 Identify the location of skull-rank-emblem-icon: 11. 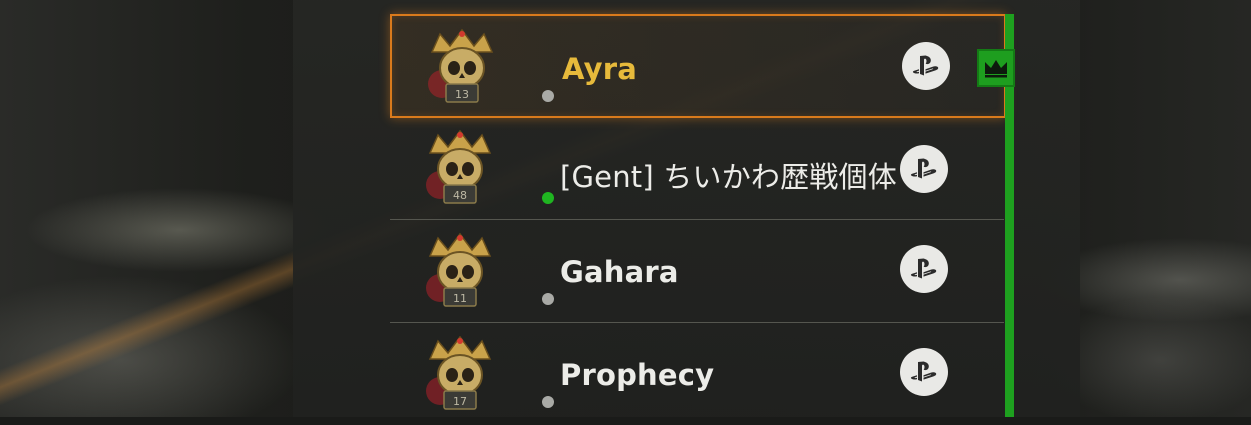
(459, 269).